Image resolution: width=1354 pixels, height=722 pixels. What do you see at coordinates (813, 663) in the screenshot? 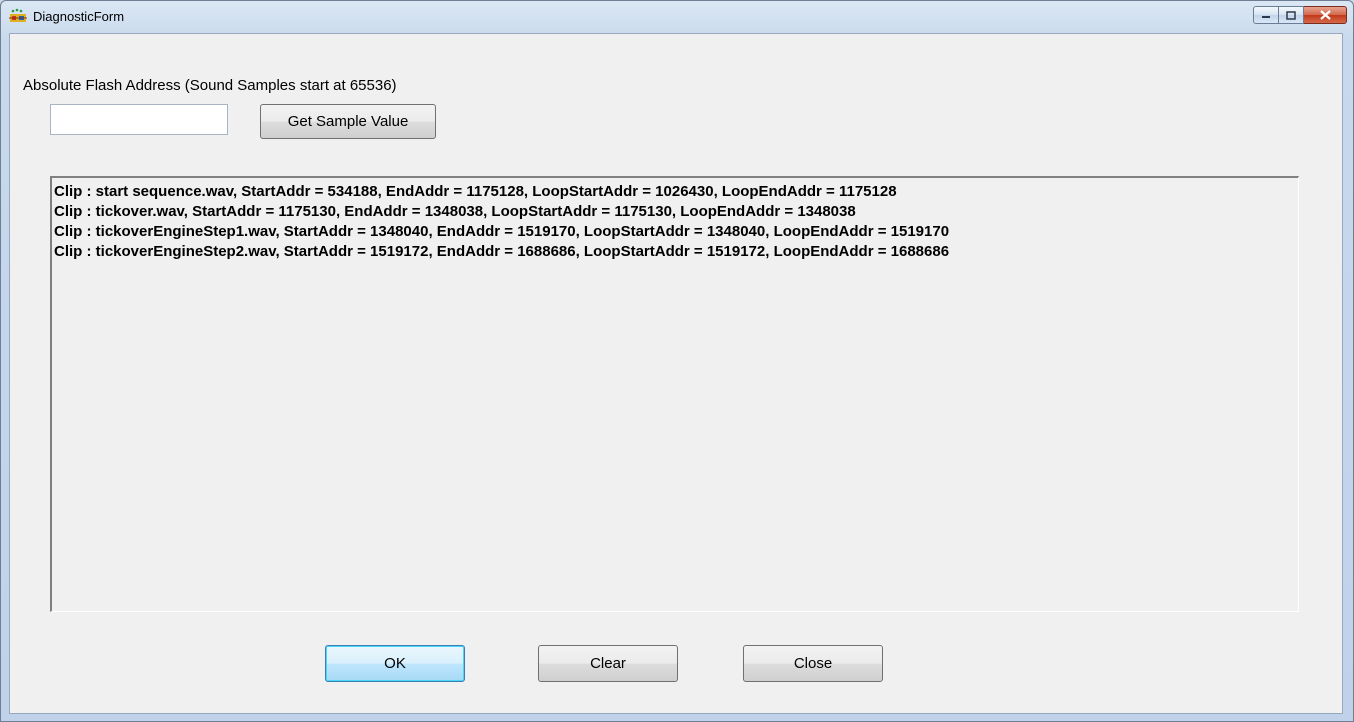
I see `close-button: Close` at bounding box center [813, 663].